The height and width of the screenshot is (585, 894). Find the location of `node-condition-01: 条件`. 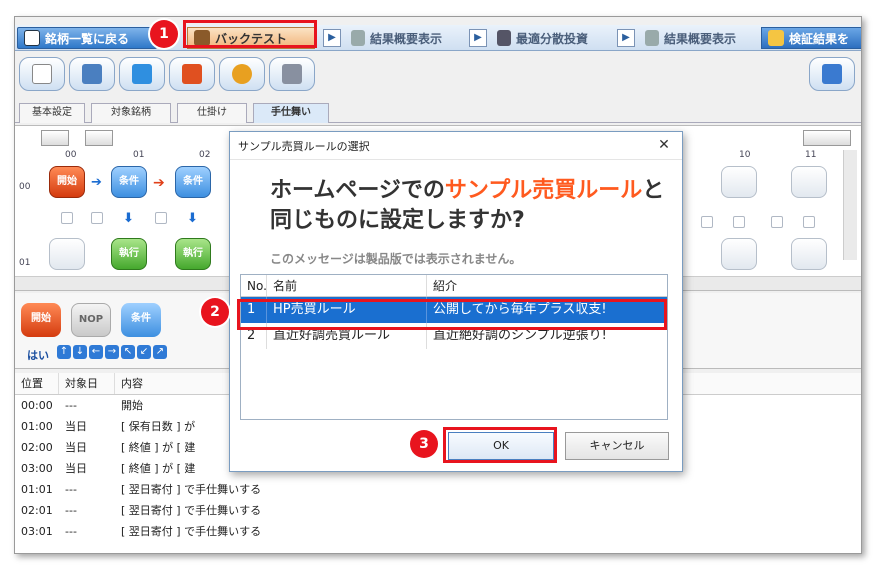

node-condition-01: 条件 is located at coordinates (129, 182).